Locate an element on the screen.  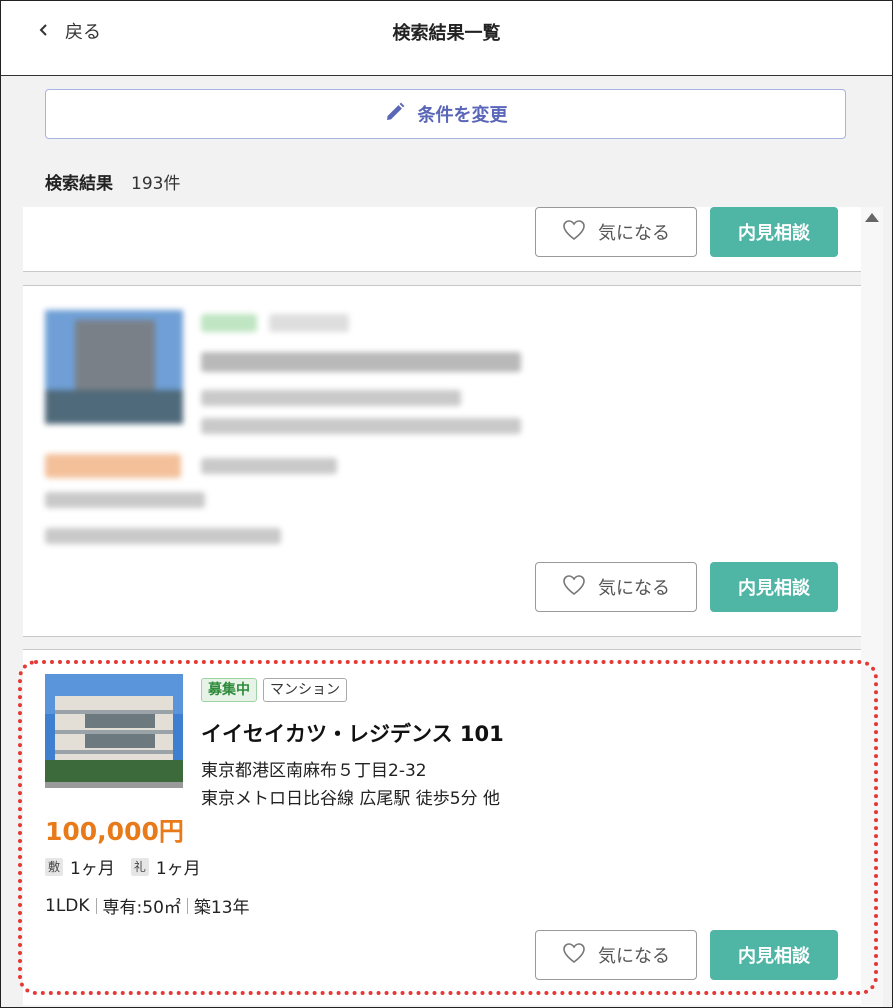
results-heading: 検索結果 is located at coordinates (79, 184).